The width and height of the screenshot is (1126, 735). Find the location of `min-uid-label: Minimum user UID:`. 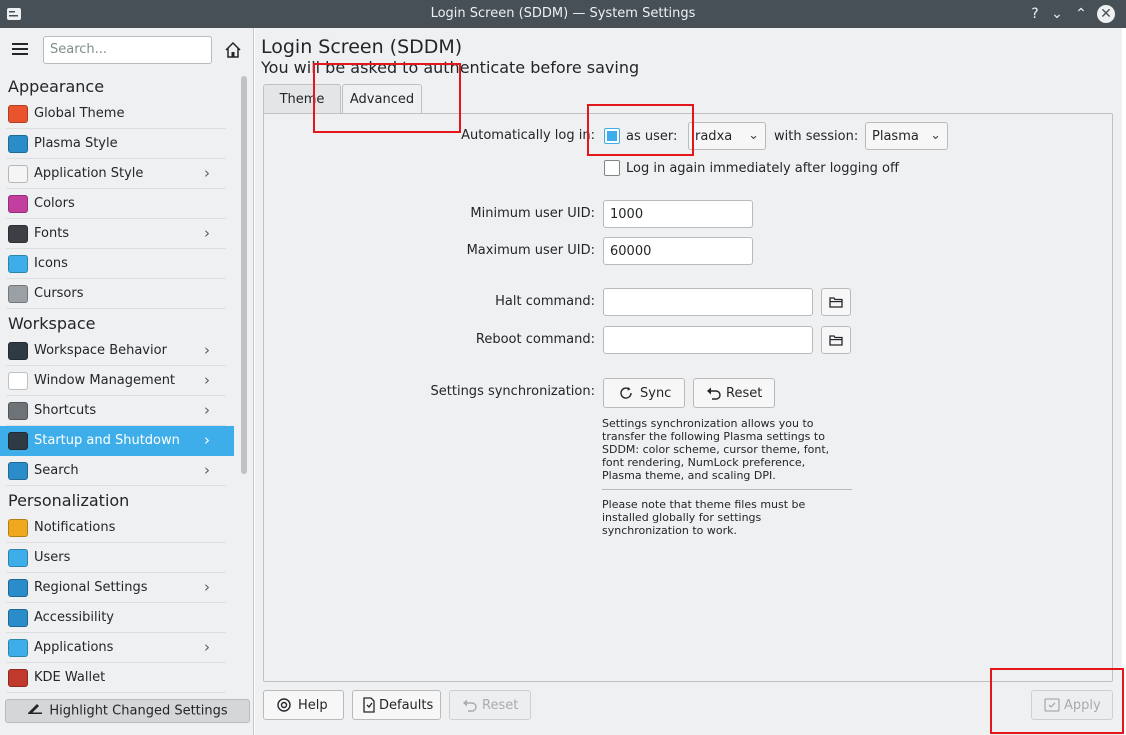

min-uid-label: Minimum user UID: is located at coordinates (532, 213).